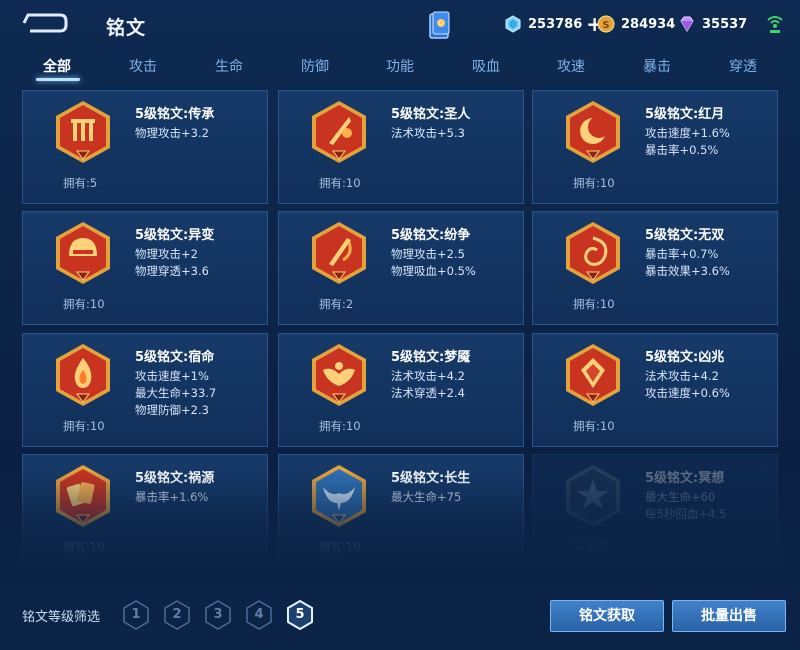 The height and width of the screenshot is (650, 800). What do you see at coordinates (172, 263) in the screenshot?
I see `inscription-stats: 物理攻击+2 物理穿透+3.6` at bounding box center [172, 263].